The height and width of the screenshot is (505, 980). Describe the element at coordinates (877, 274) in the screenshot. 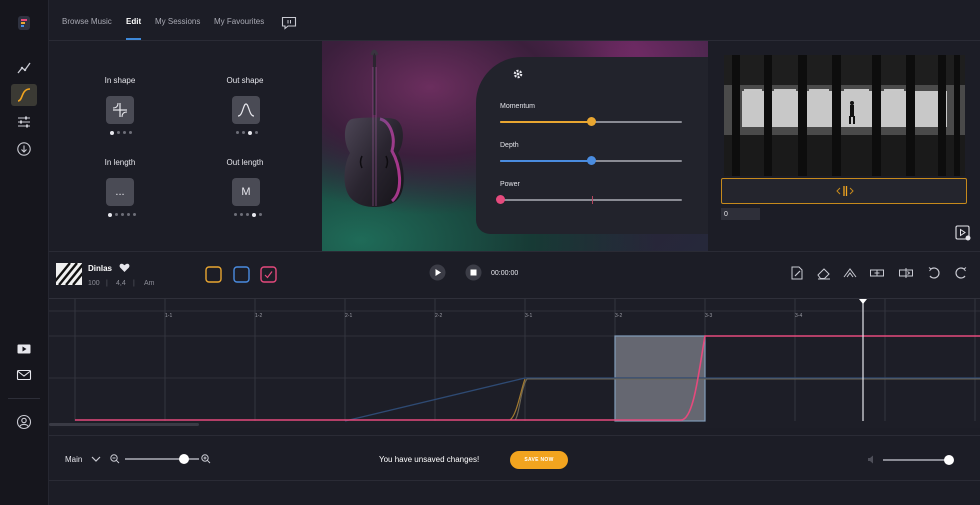

I see `add-segment-icon` at that location.